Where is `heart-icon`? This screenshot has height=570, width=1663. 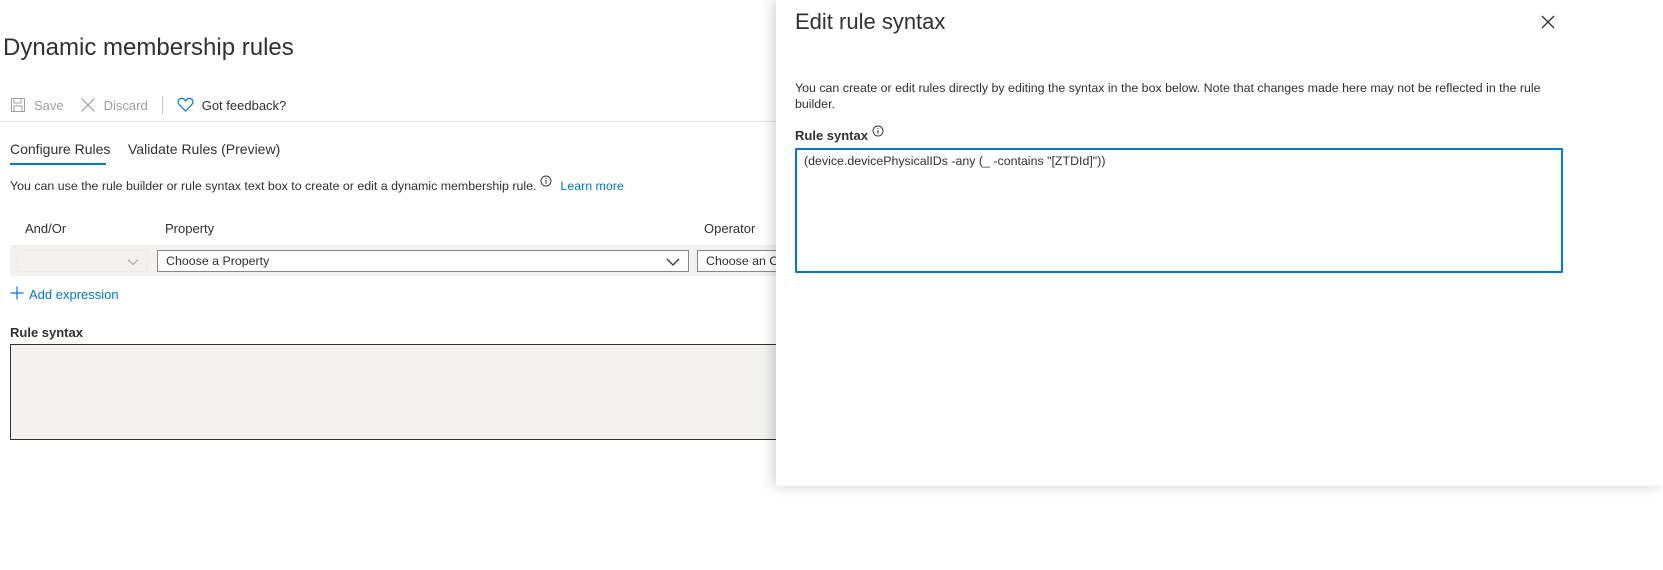 heart-icon is located at coordinates (185, 105).